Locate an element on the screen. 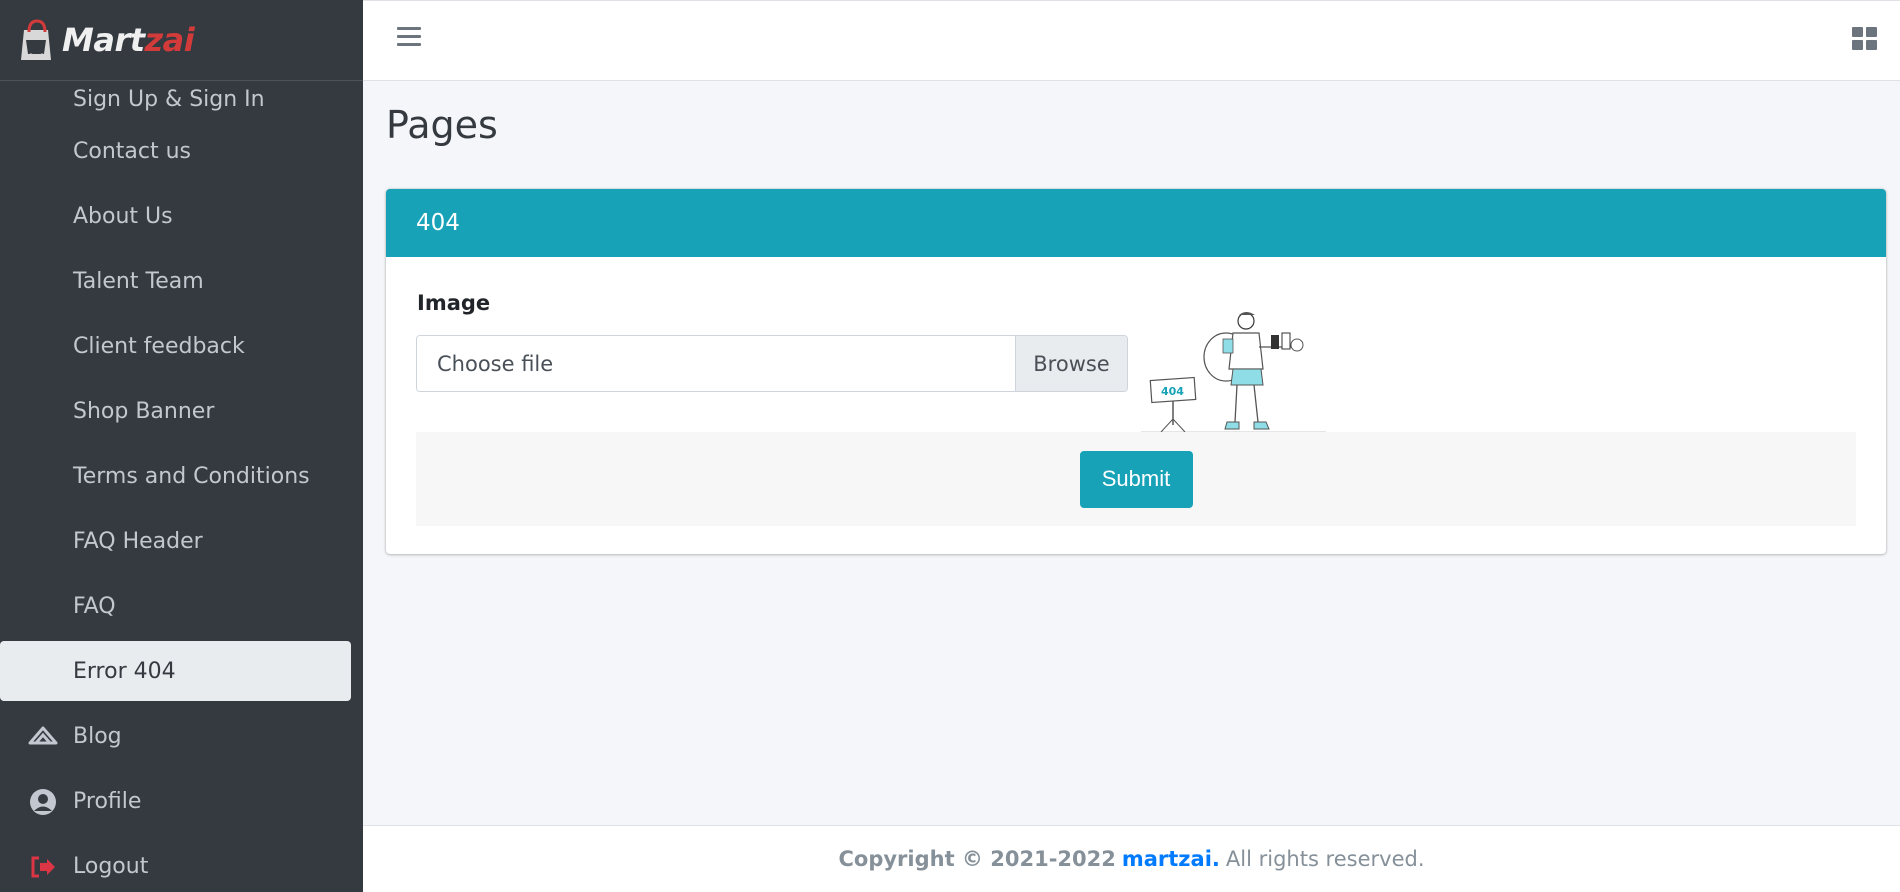 This screenshot has height=892, width=1900. sidebar-item-label: FAQ is located at coordinates (94, 606).